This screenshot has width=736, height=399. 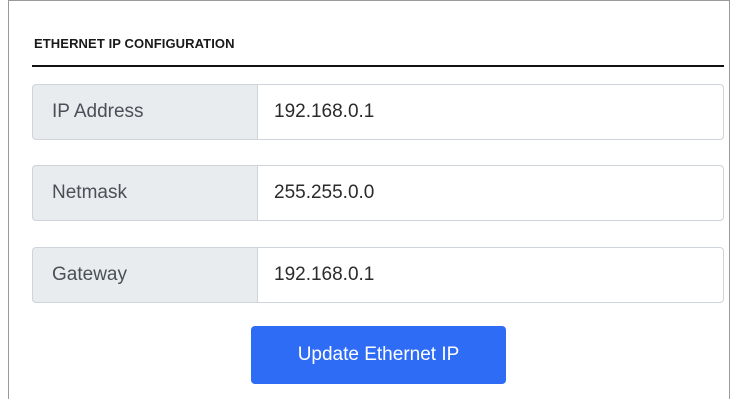 I want to click on section-title: ETHERNET IP CONFIGURATION, so click(x=134, y=43).